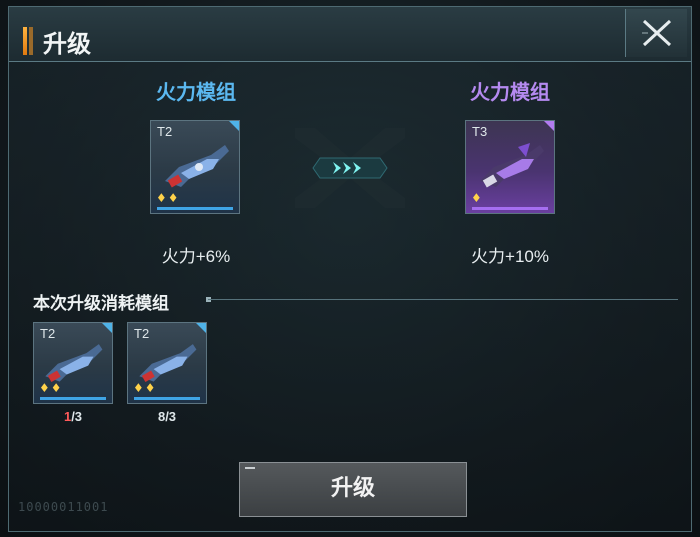  I want to click on consume-count: 8/3, so click(167, 416).